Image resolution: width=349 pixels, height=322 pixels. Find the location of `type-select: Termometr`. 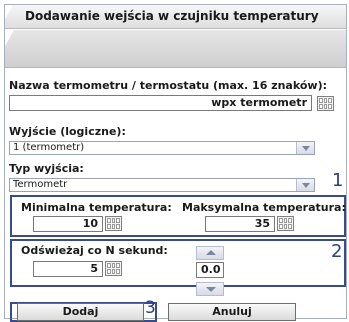

type-select: Termometr is located at coordinates (162, 185).